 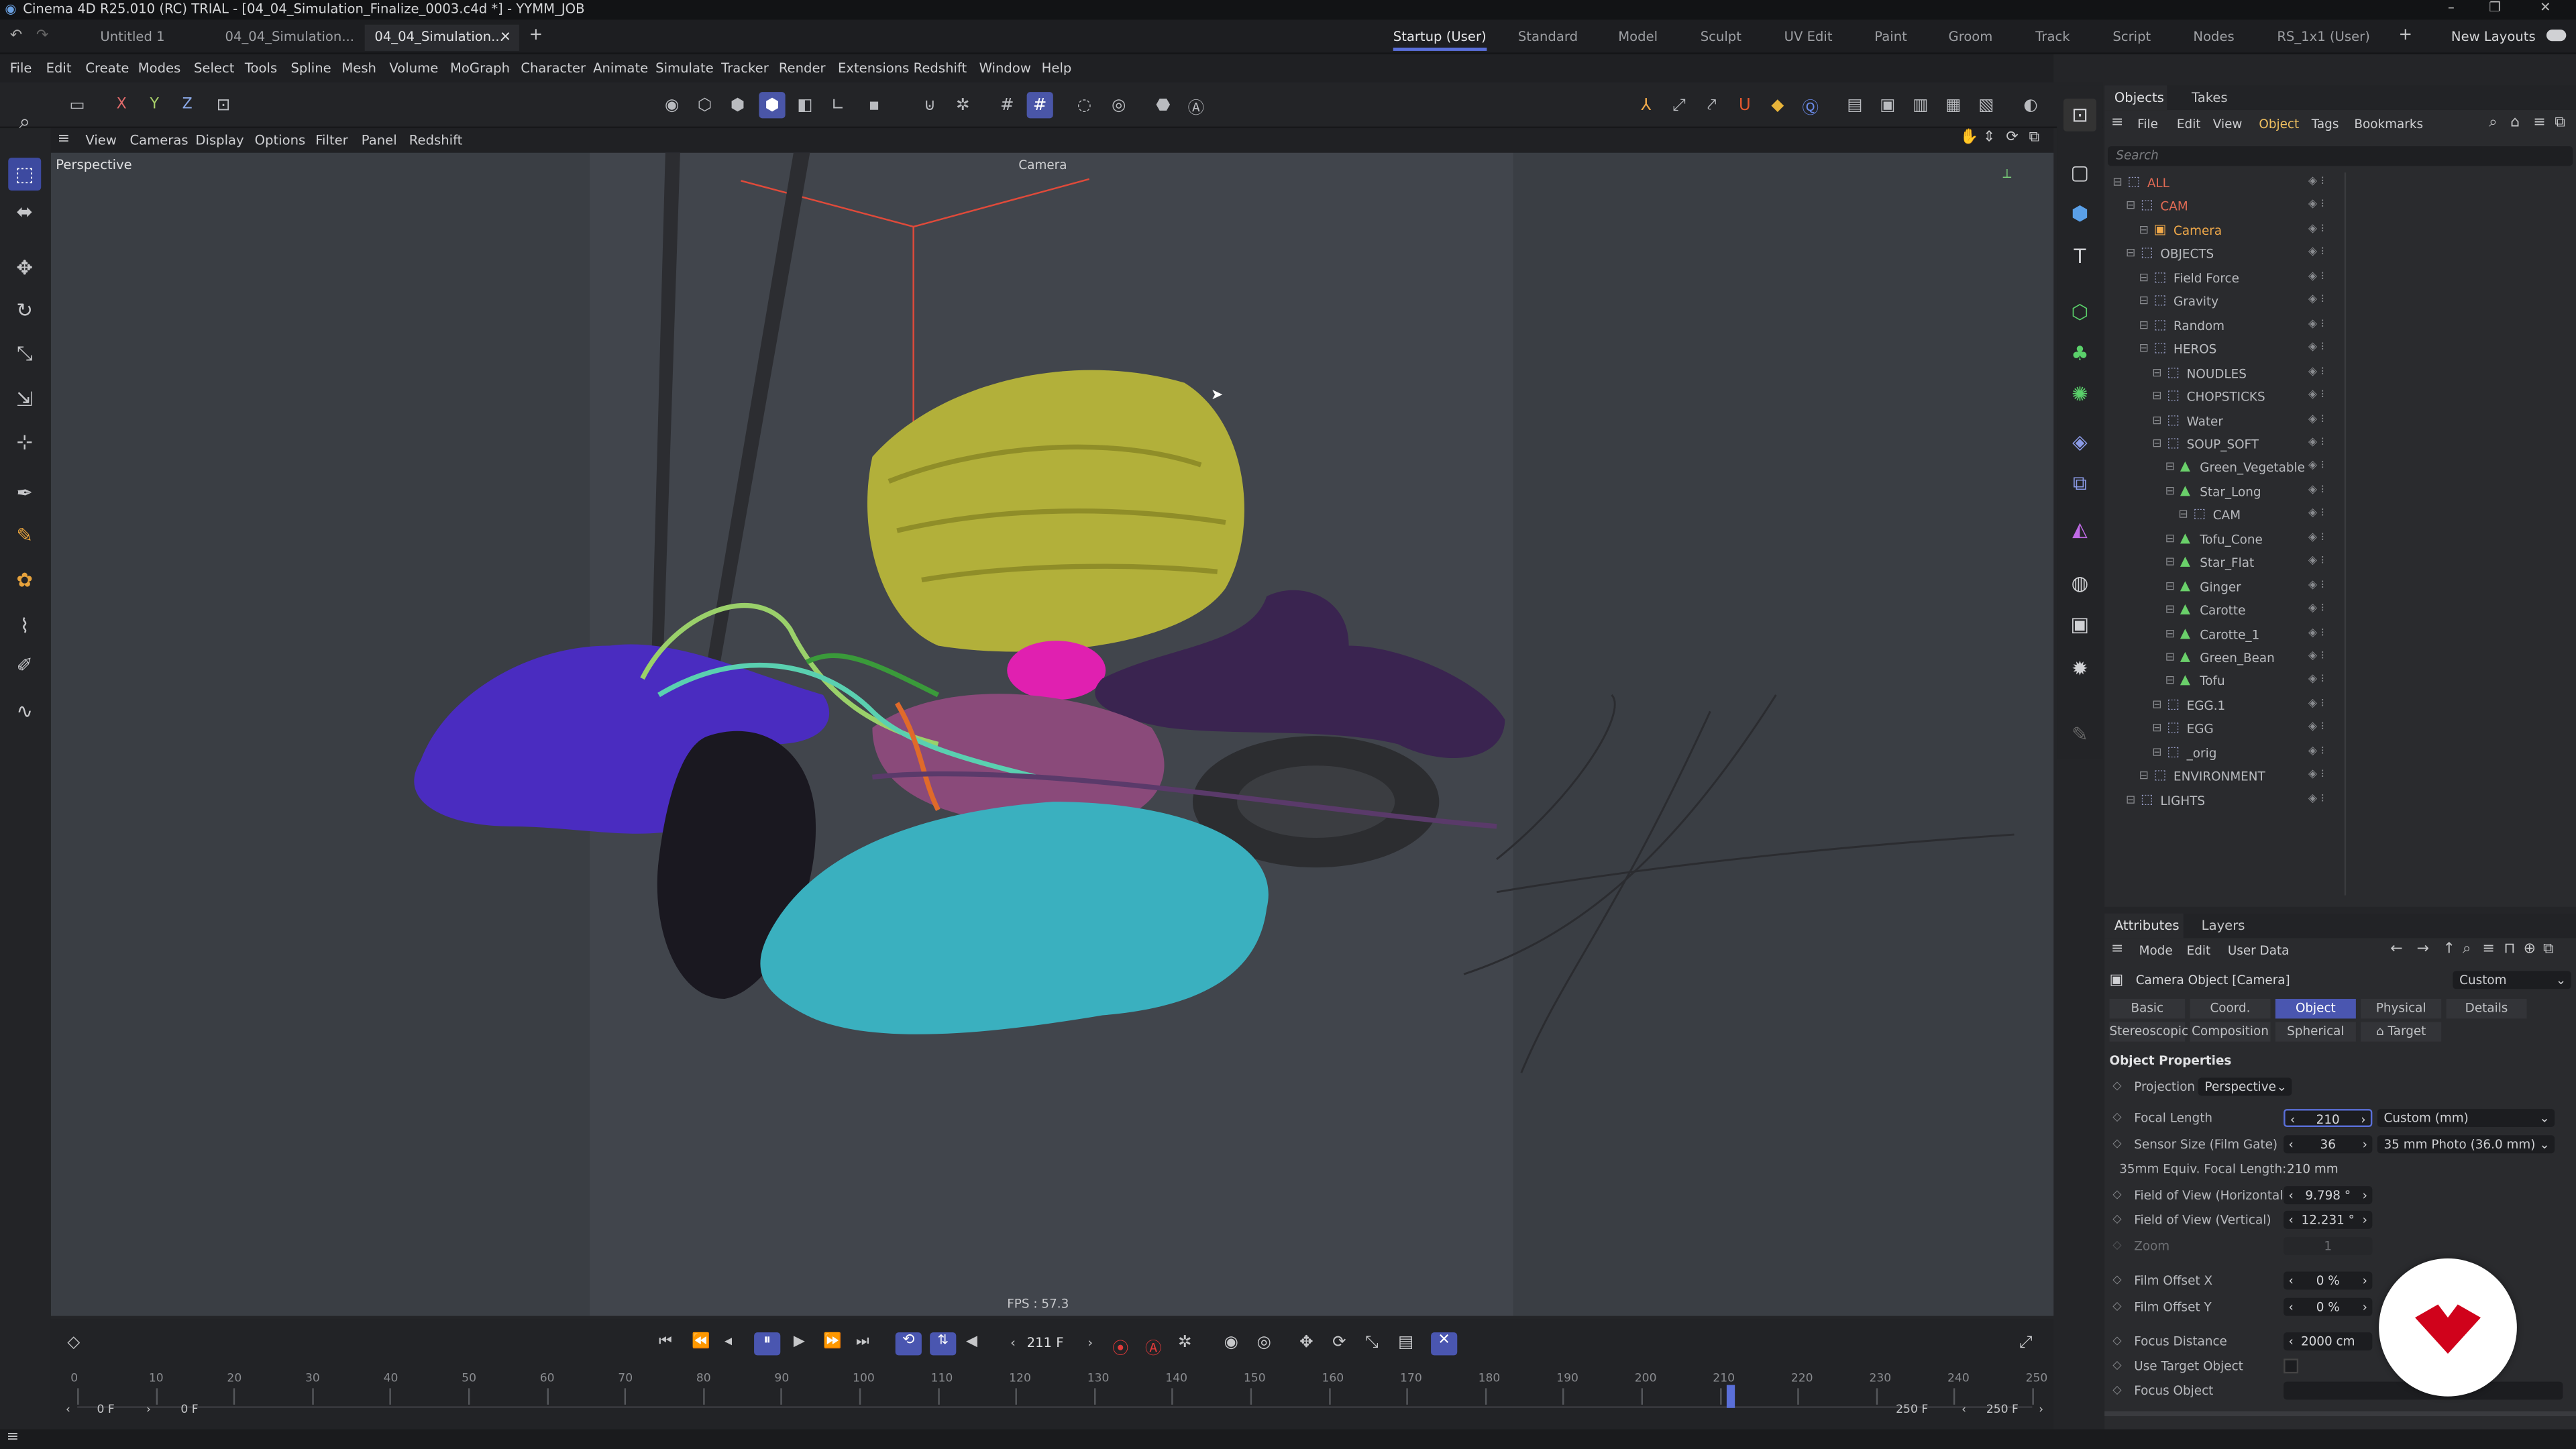 I want to click on fovh-key-icon: ◇, so click(x=2116, y=1194).